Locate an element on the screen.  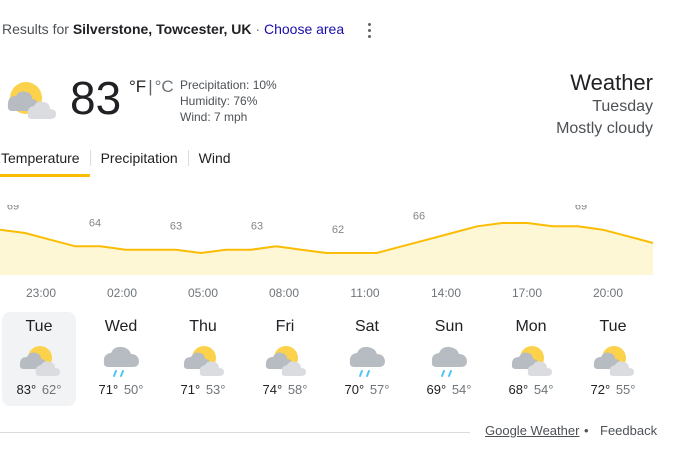
unit-celsius: °C is located at coordinates (164, 86).